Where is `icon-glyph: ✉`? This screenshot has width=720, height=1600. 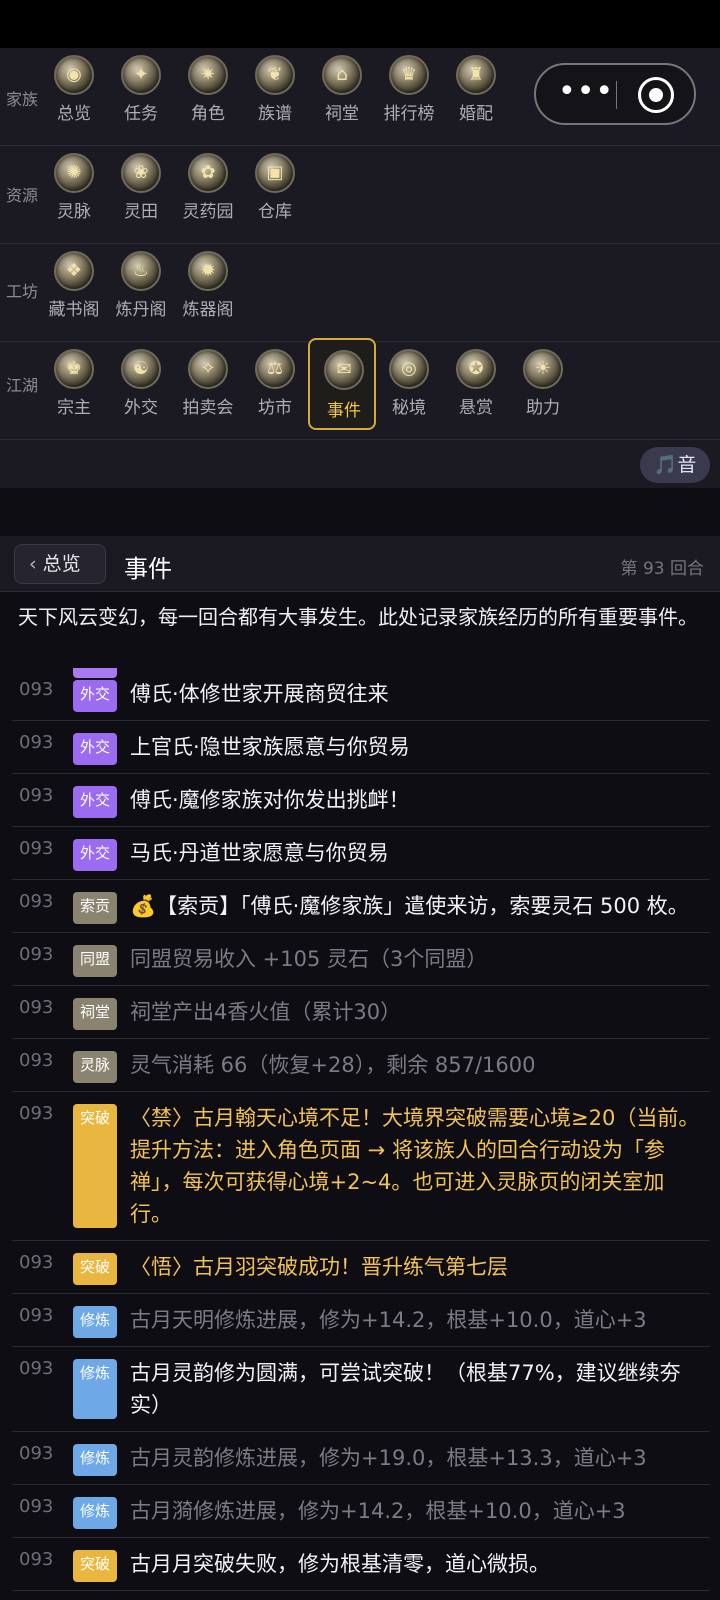
icon-glyph: ✉ is located at coordinates (344, 369).